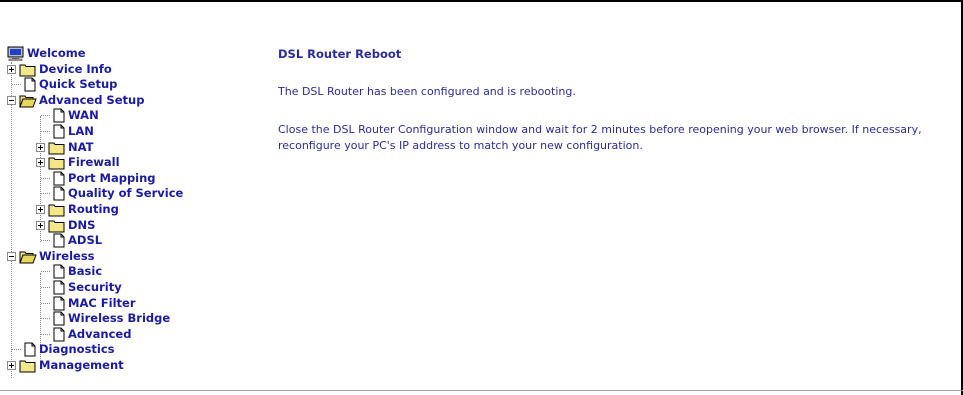 This screenshot has width=963, height=395. Describe the element at coordinates (81, 365) in the screenshot. I see `tree-label-management: Management` at that location.